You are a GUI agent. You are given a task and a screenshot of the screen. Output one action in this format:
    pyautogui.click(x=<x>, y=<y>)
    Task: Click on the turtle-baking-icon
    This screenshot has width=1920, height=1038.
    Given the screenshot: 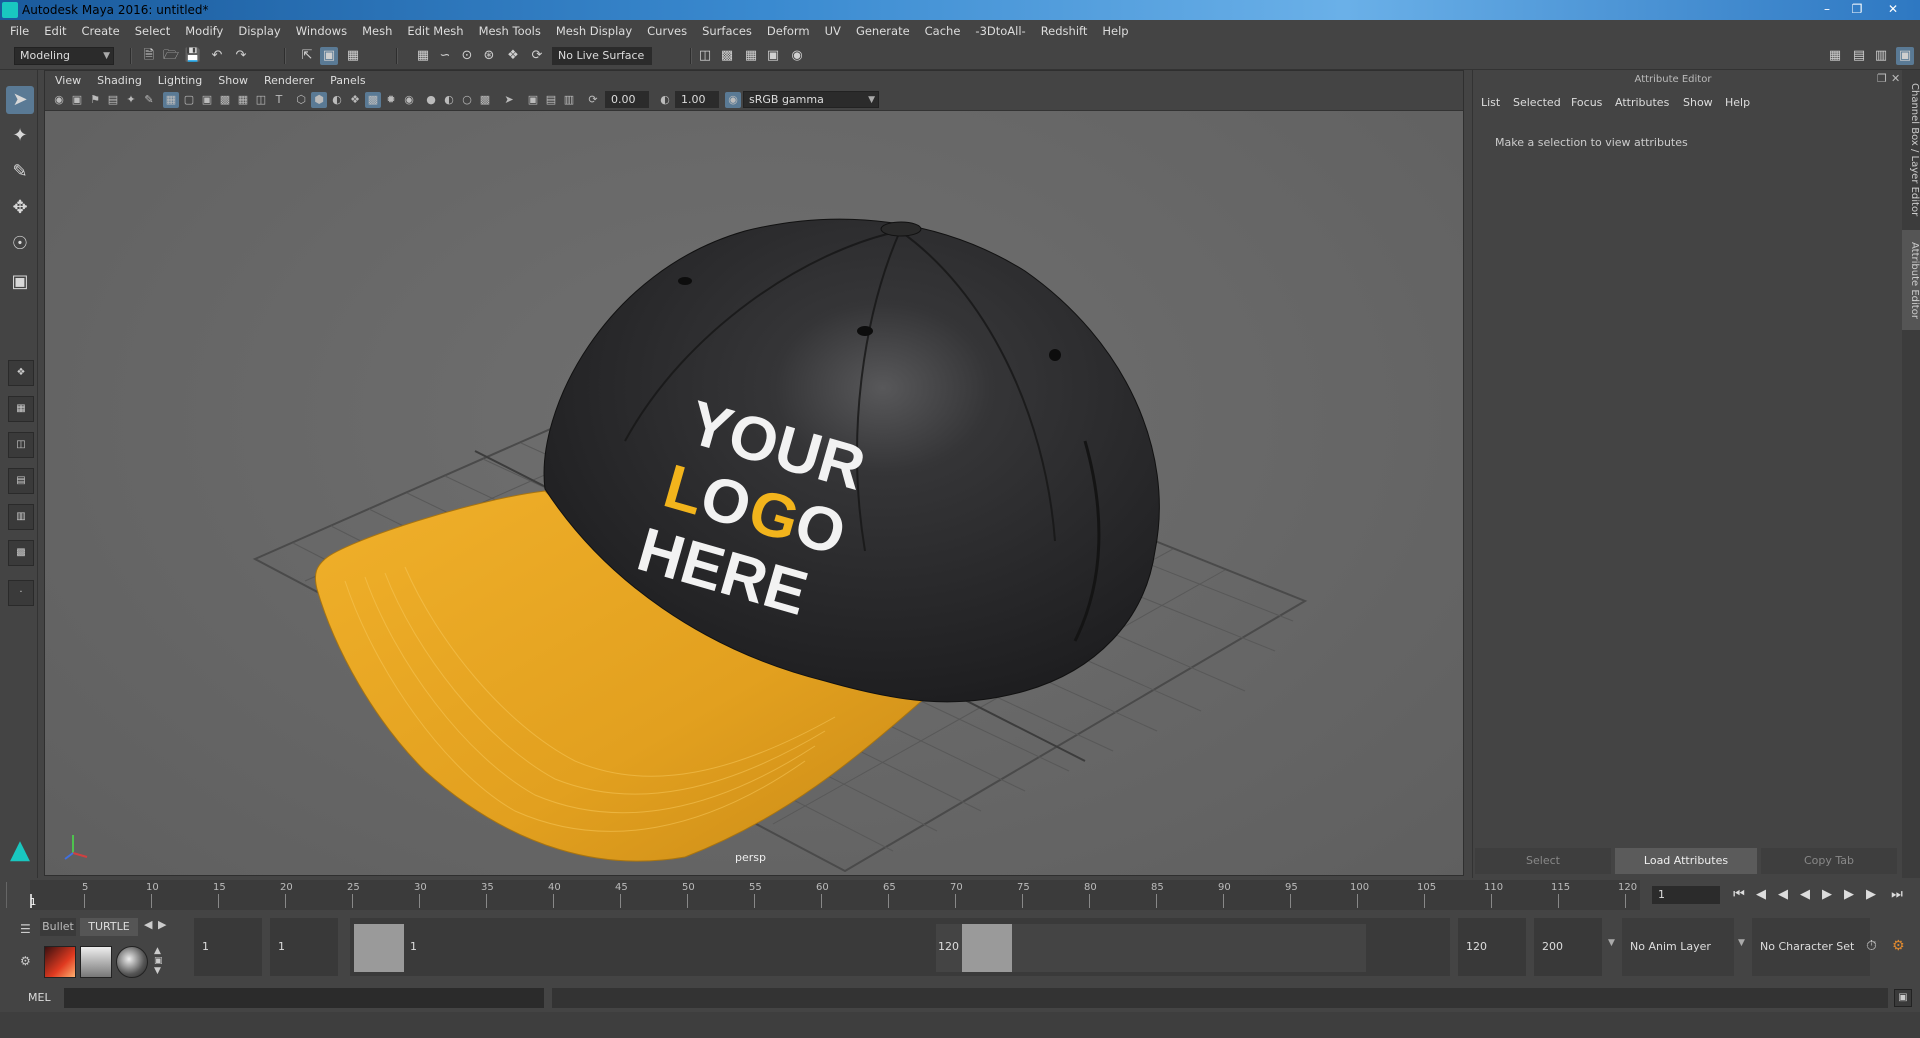 What is the action you would take?
    pyautogui.click(x=96, y=962)
    